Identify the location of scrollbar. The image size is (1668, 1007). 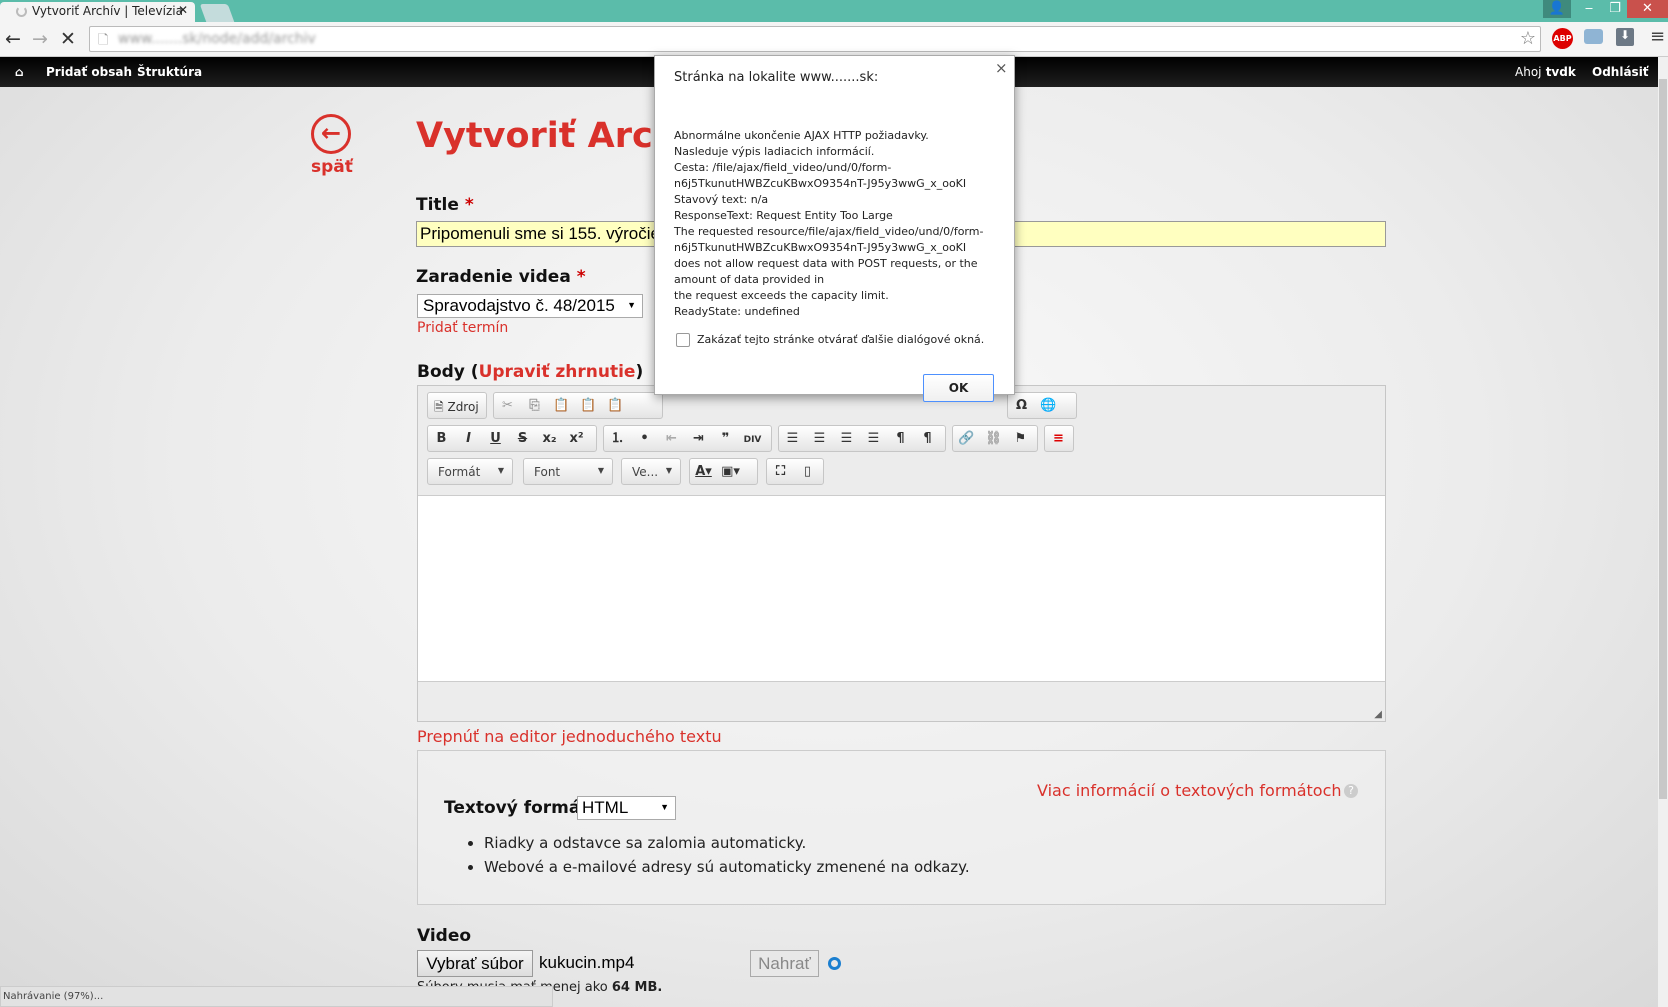
(1663, 532).